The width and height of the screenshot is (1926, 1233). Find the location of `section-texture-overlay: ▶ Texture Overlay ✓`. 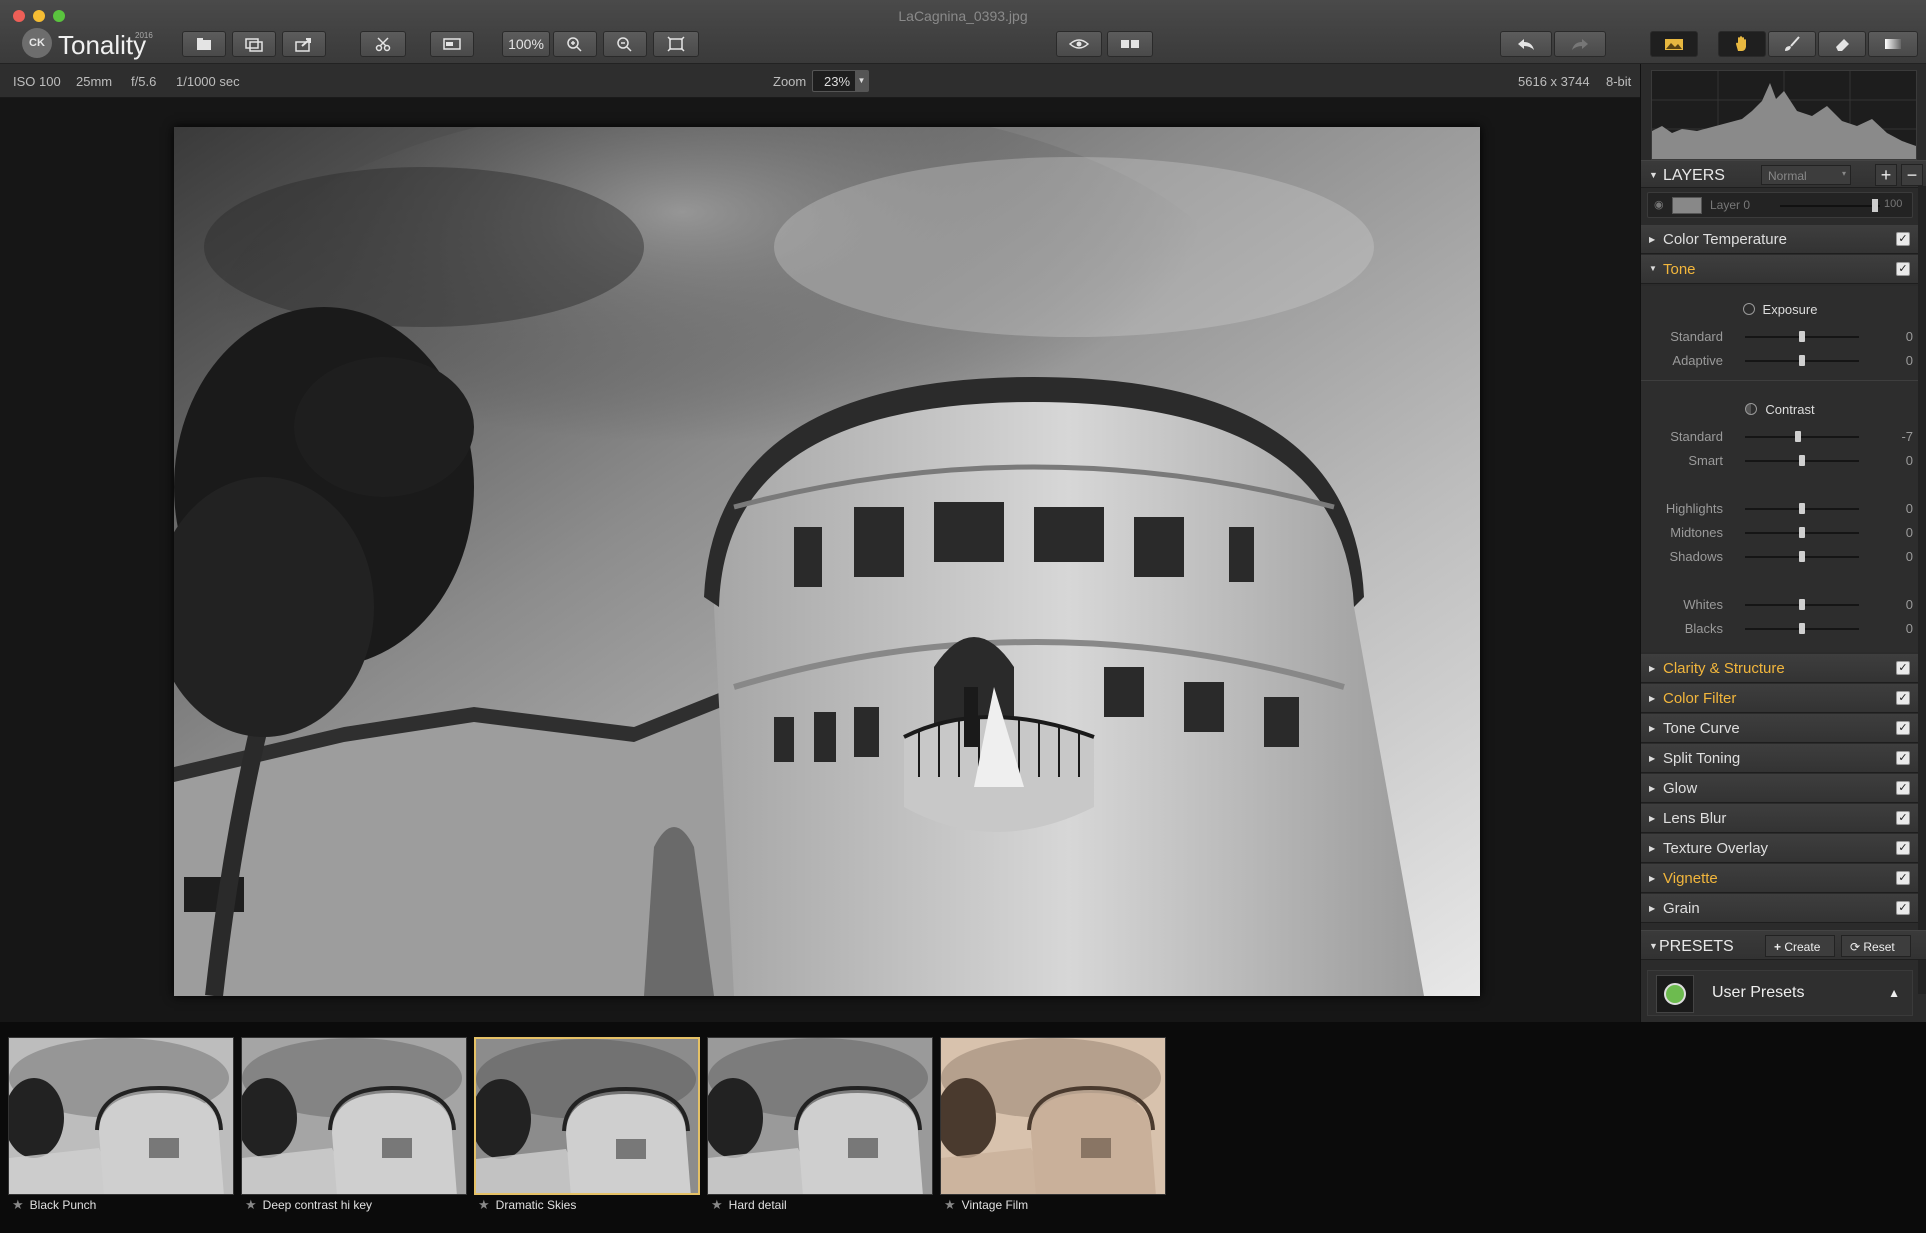

section-texture-overlay: ▶ Texture Overlay ✓ is located at coordinates (1780, 848).